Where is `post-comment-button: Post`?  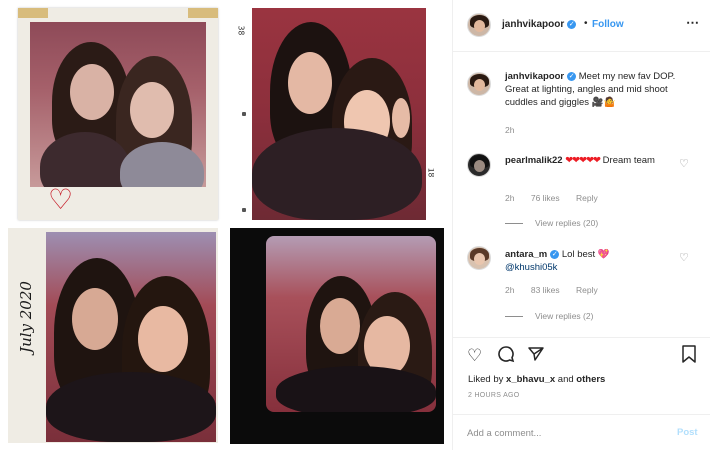
post-comment-button: Post is located at coordinates (687, 432).